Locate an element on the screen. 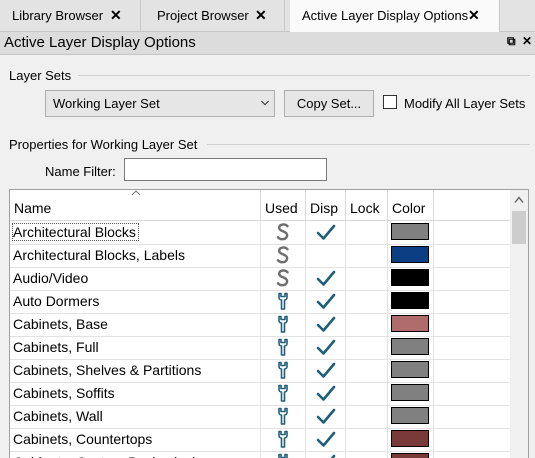 Image resolution: width=535 pixels, height=458 pixels. vertical-scrollbar is located at coordinates (519, 324).